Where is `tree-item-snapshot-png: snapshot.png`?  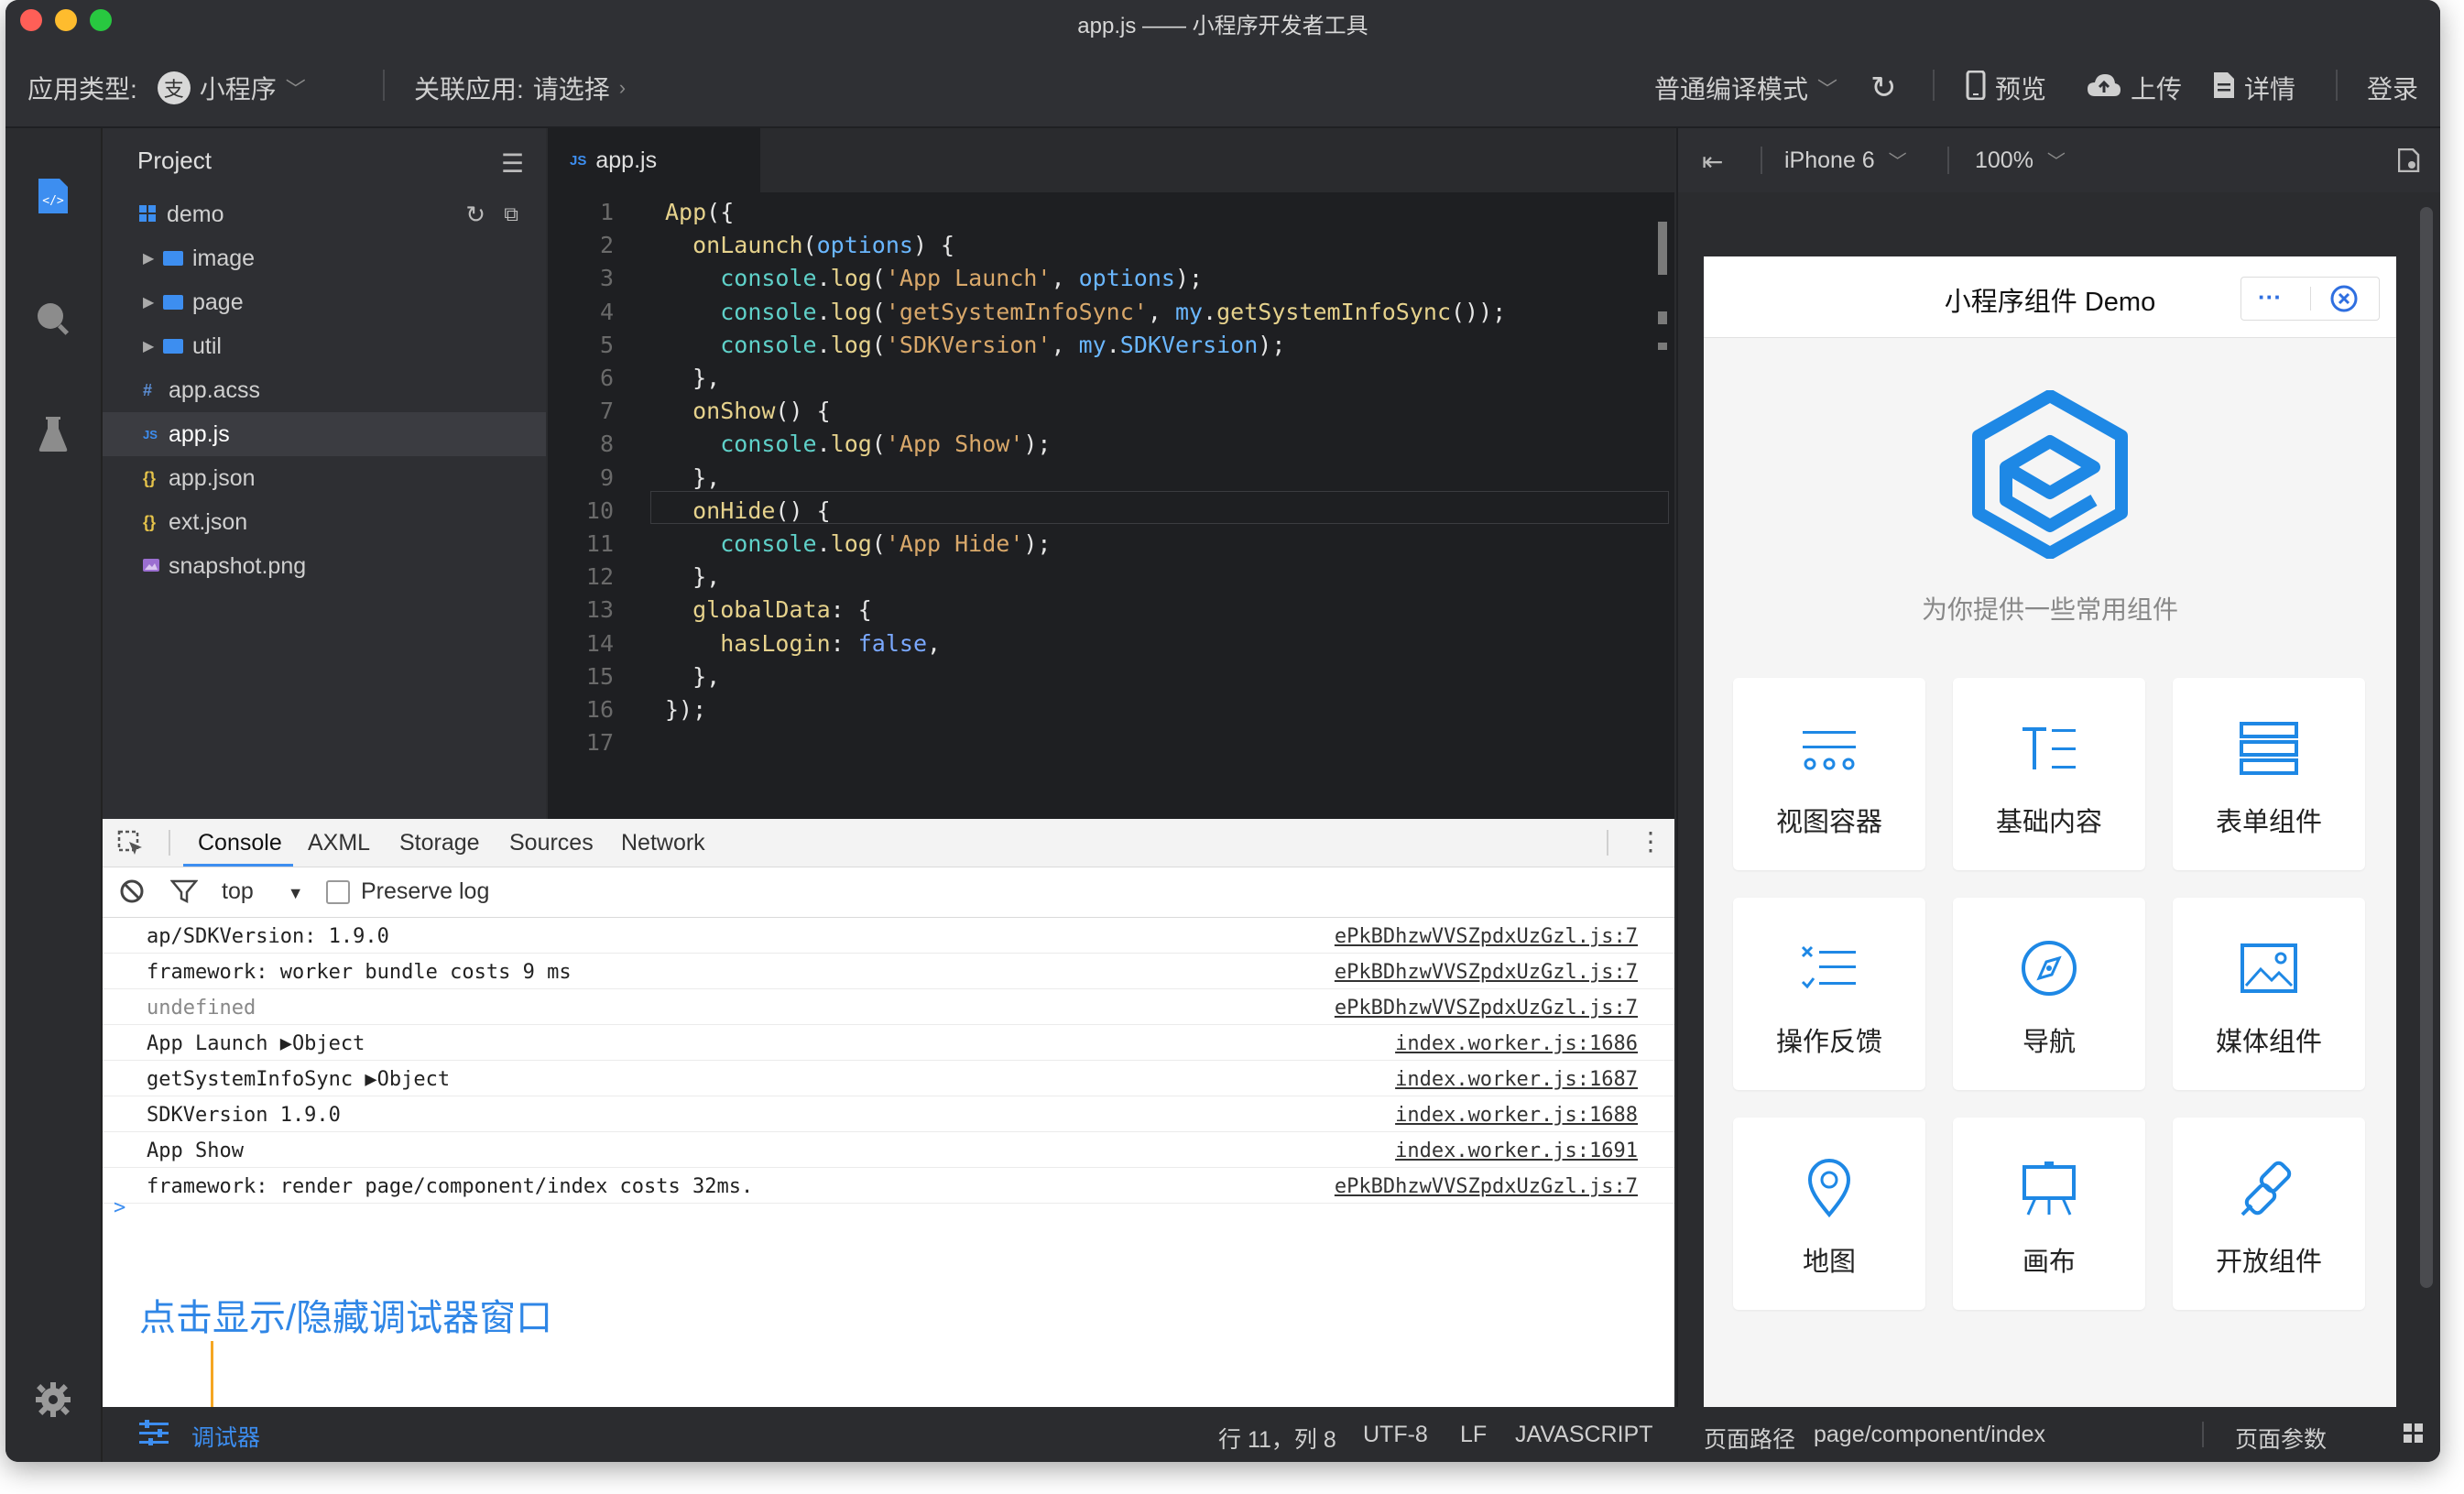
tree-item-snapshot-png: snapshot.png is located at coordinates (324, 566).